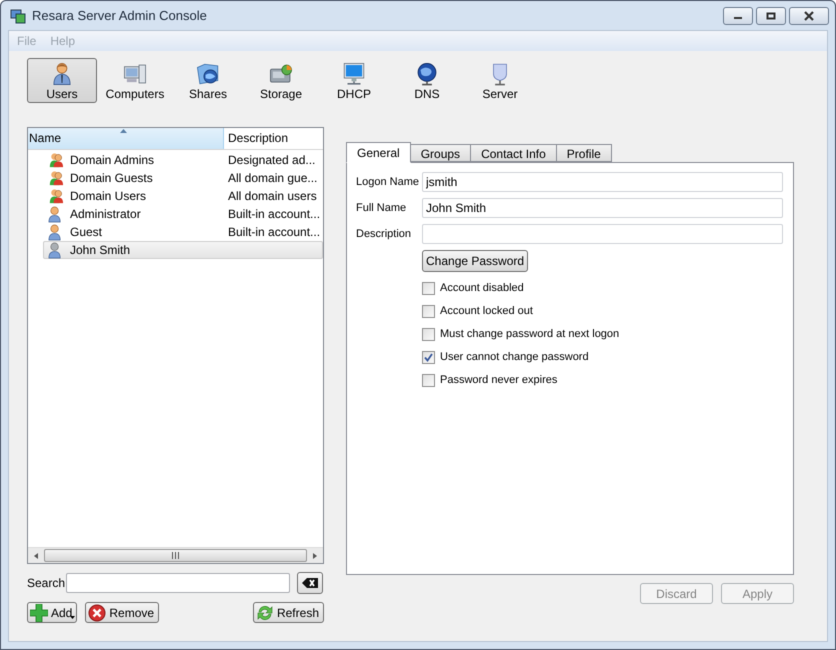 The image size is (836, 650). I want to click on toolbar-button: Storage, so click(281, 80).